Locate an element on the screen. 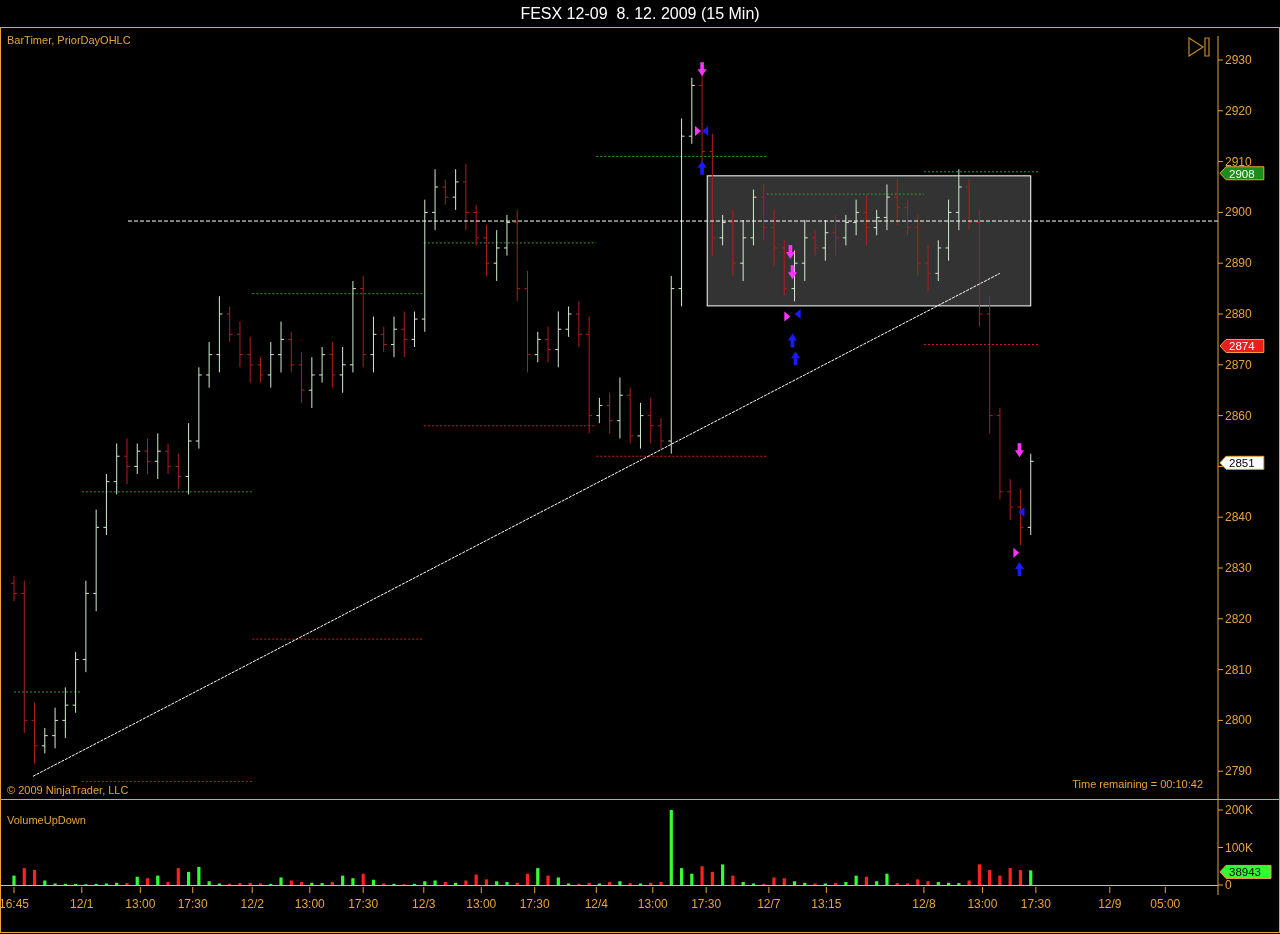 Image resolution: width=1280 pixels, height=934 pixels. axis-tick-label: 100K is located at coordinates (1239, 847).